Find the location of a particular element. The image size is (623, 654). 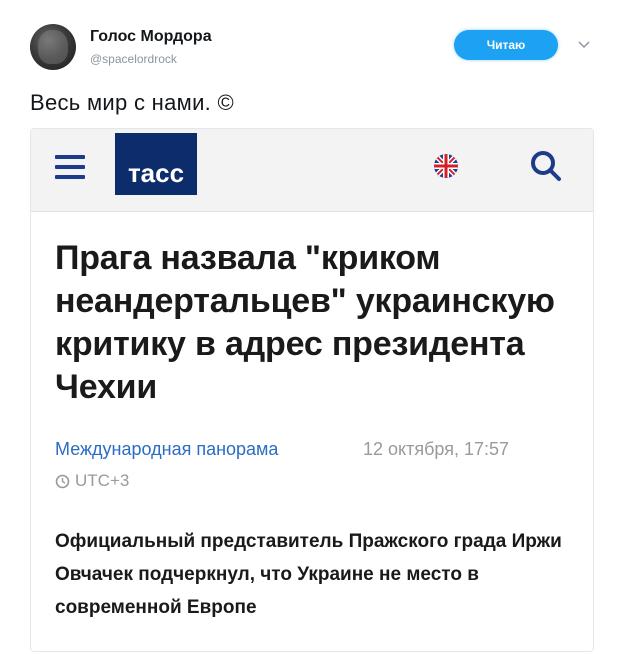

tweet-text: Весь мир с нами. © is located at coordinates (132, 102).